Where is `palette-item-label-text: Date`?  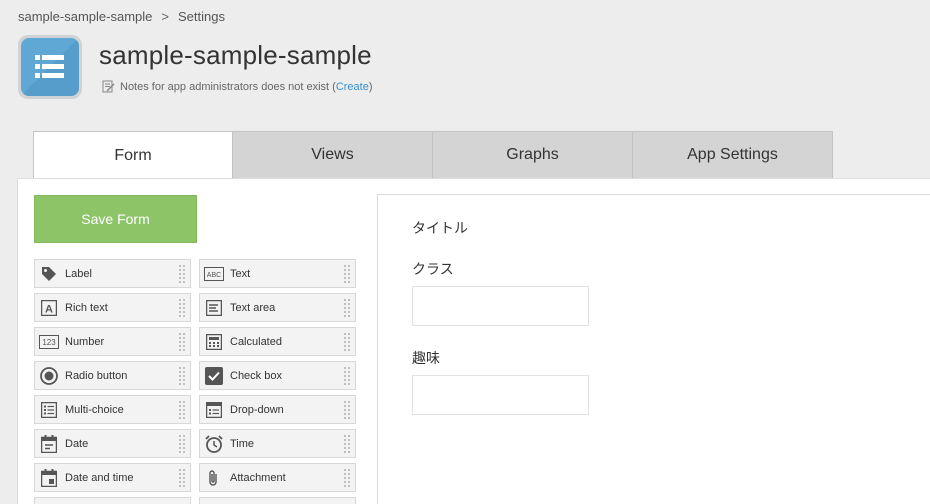 palette-item-label-text: Date is located at coordinates (77, 443).